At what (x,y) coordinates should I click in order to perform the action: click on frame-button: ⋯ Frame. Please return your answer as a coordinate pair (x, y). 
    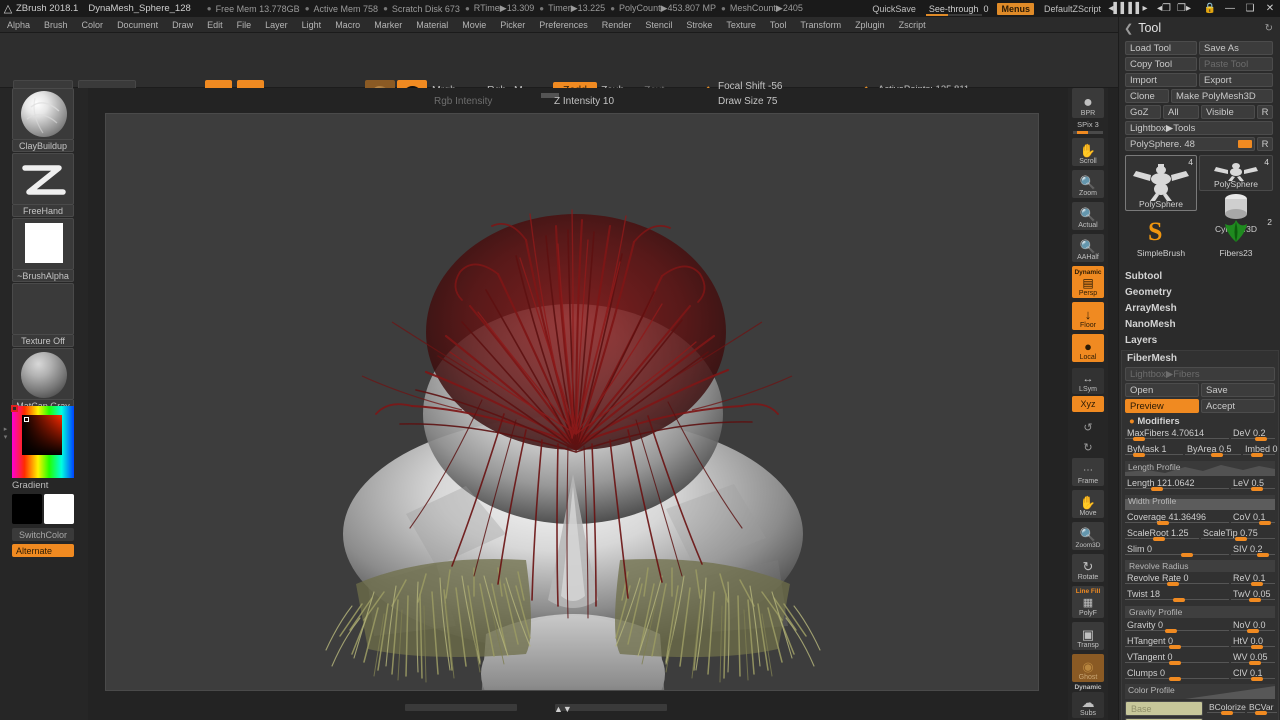
    Looking at the image, I should click on (1088, 472).